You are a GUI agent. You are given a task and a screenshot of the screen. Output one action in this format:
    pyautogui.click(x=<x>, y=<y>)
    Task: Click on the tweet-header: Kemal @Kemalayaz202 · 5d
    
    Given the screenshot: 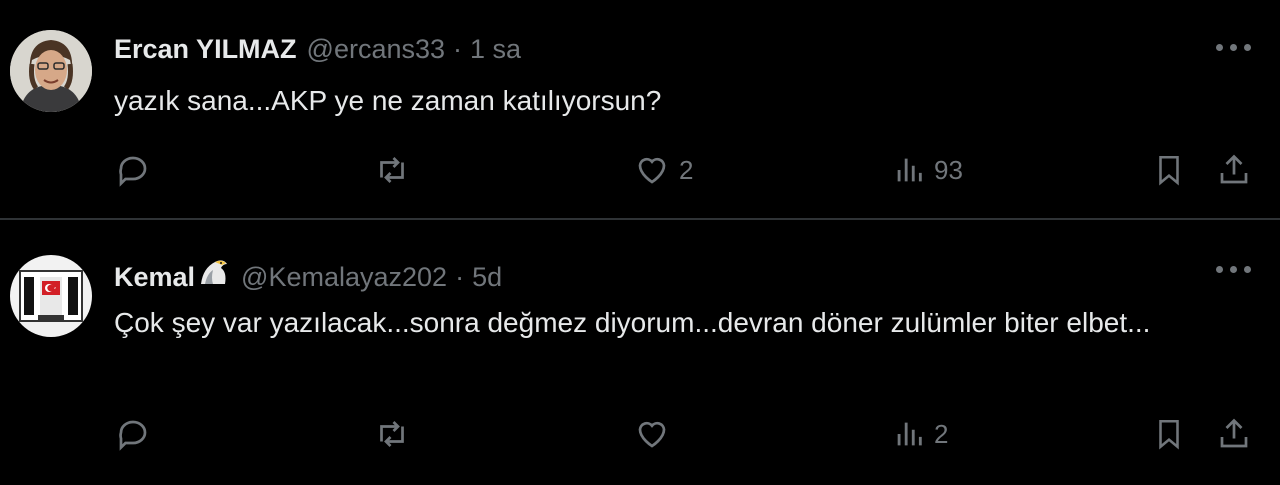 What is the action you would take?
    pyautogui.click(x=308, y=274)
    